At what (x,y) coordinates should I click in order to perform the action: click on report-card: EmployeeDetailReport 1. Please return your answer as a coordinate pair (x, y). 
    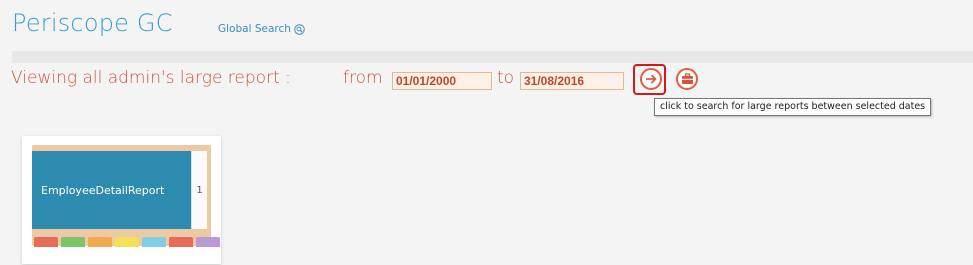
    Looking at the image, I should click on (121, 200).